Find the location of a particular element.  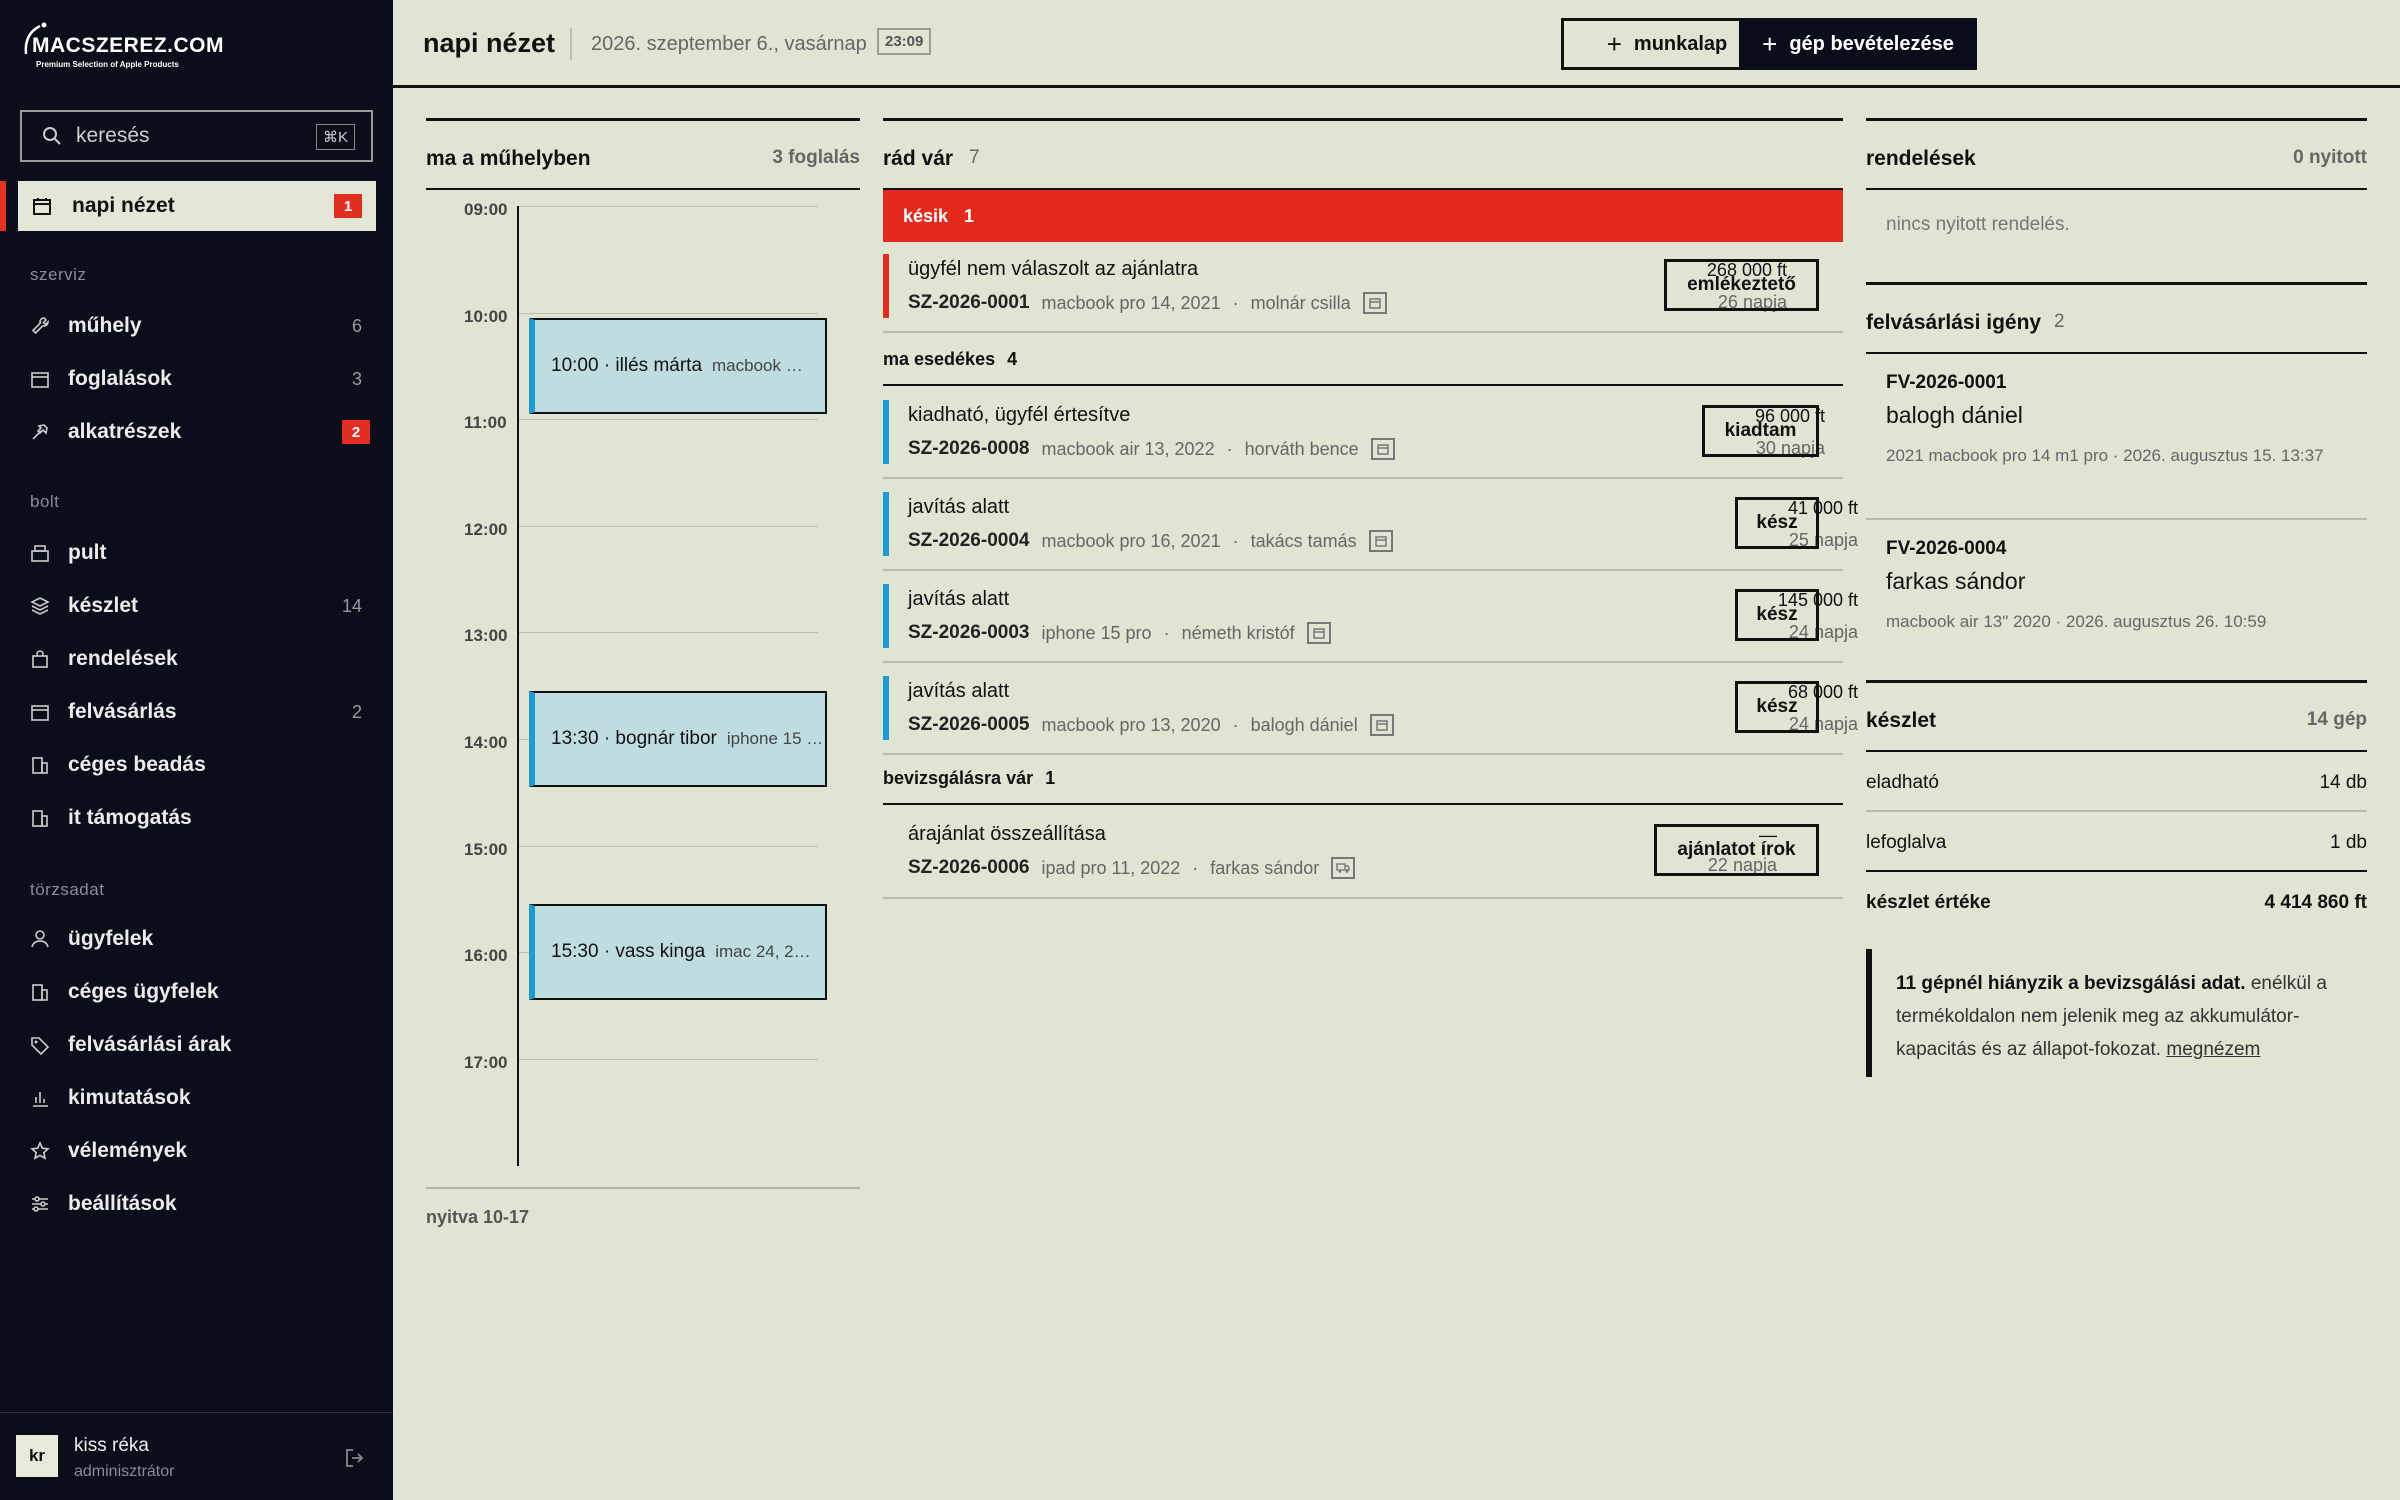

sidebar-item-napi-nezet: napi nézet 1 is located at coordinates (197, 206).